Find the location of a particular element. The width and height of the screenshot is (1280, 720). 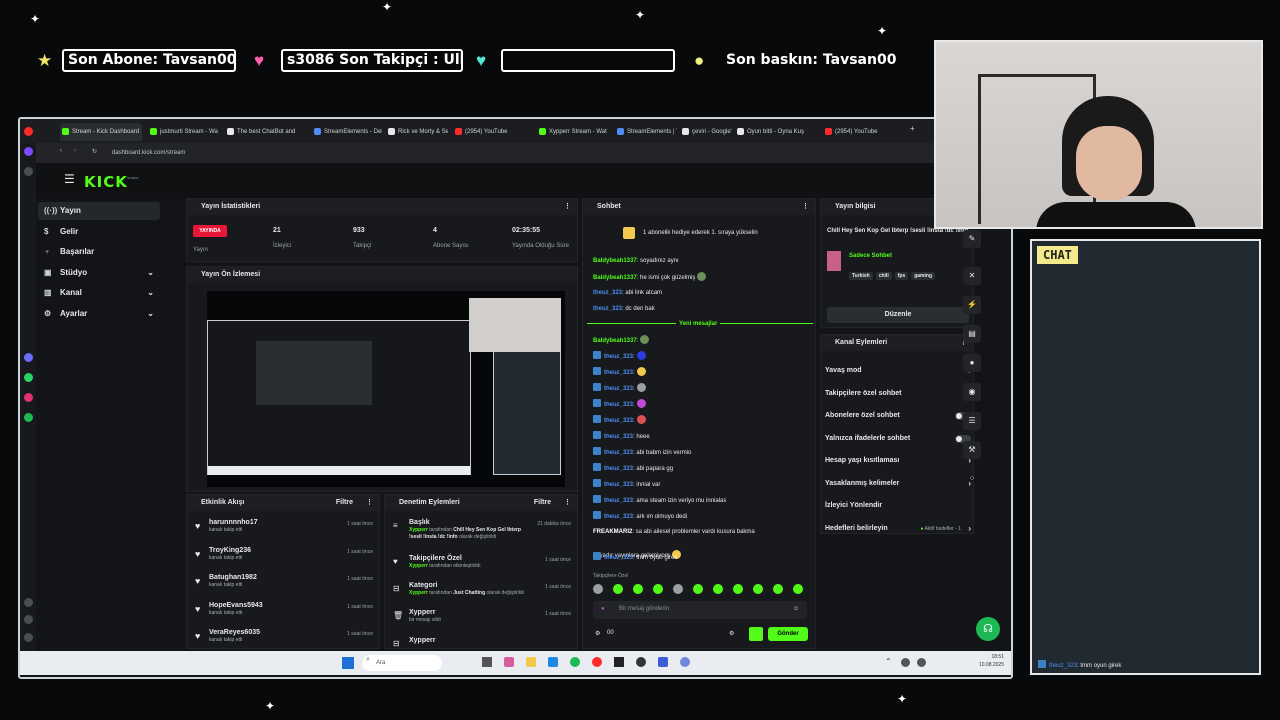

browser-tab: StreamElements - Del is located at coordinates (347, 132).